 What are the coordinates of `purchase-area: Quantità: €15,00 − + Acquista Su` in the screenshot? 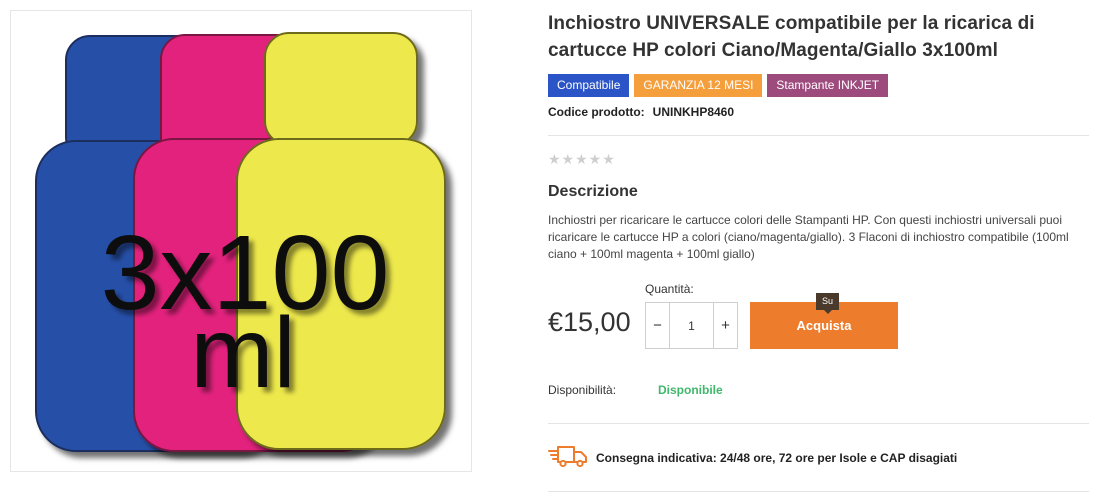 It's located at (818, 317).